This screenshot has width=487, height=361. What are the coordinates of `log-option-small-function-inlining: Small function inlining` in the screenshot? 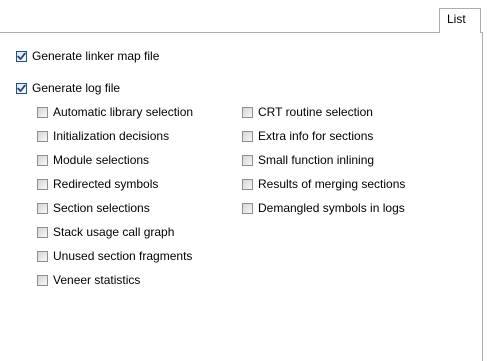 It's located at (308, 160).